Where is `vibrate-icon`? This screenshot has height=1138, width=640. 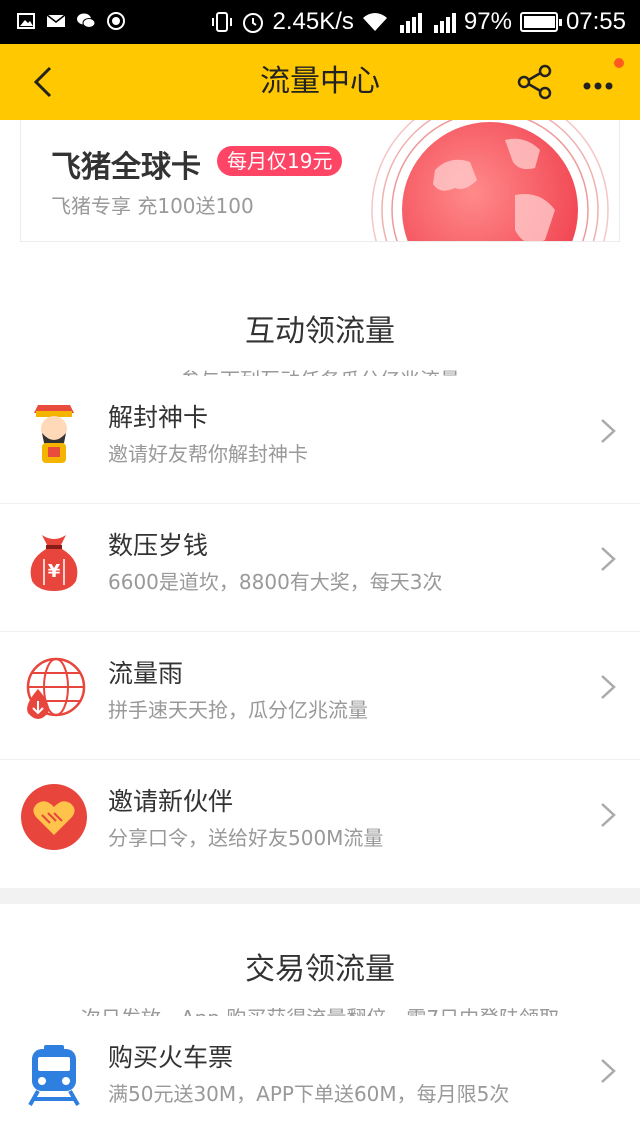 vibrate-icon is located at coordinates (221, 22).